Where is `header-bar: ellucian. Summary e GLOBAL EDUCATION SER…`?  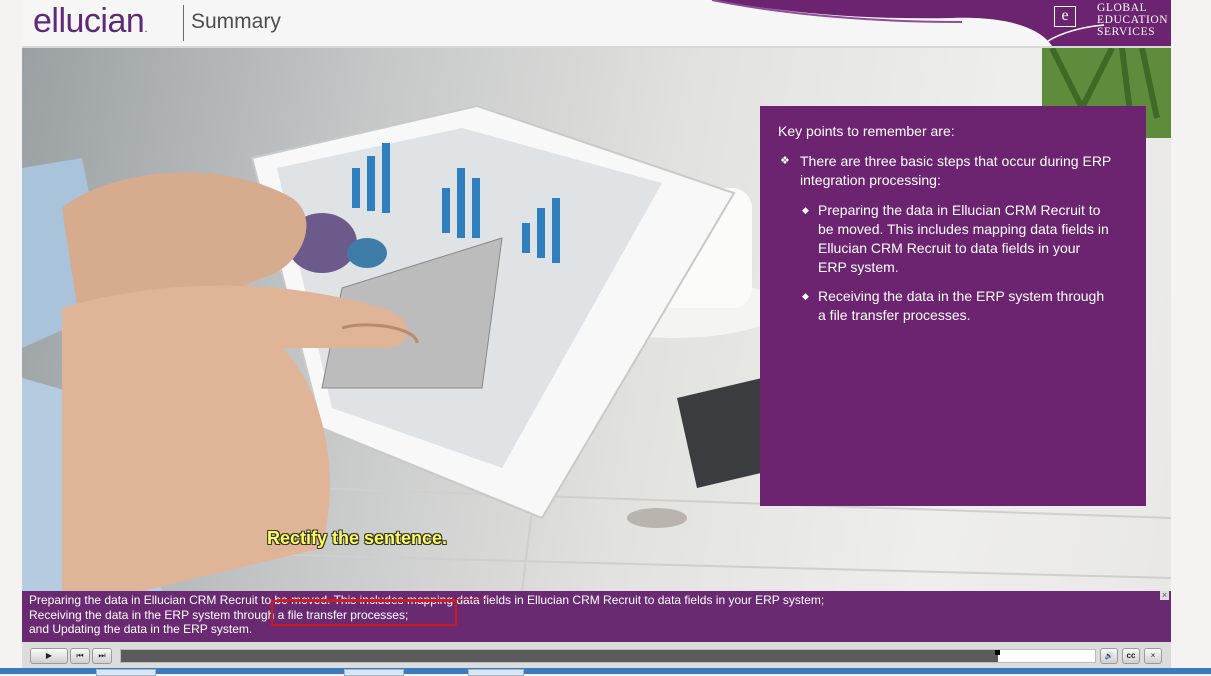
header-bar: ellucian. Summary e GLOBAL EDUCATION SER… is located at coordinates (596, 24).